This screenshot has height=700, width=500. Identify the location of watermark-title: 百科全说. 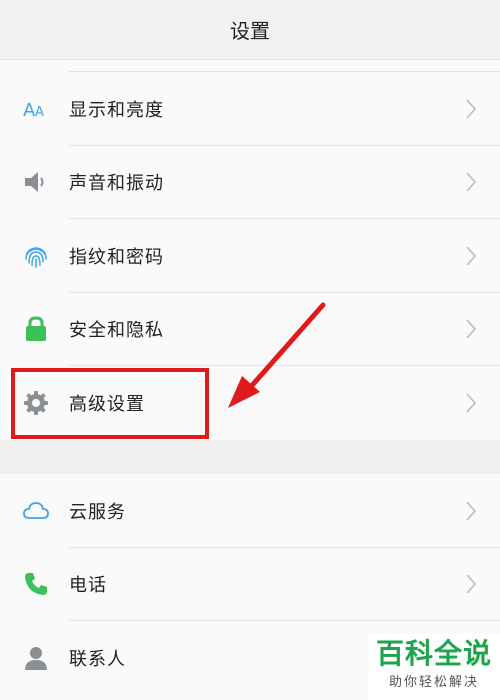
(433, 653).